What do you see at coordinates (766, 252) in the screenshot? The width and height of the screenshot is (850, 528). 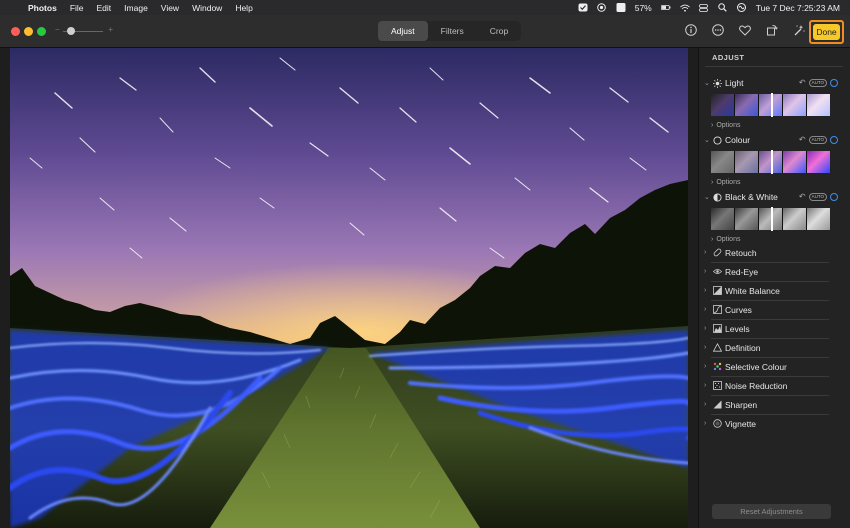 I see `tool-retouch: › Retouch` at bounding box center [766, 252].